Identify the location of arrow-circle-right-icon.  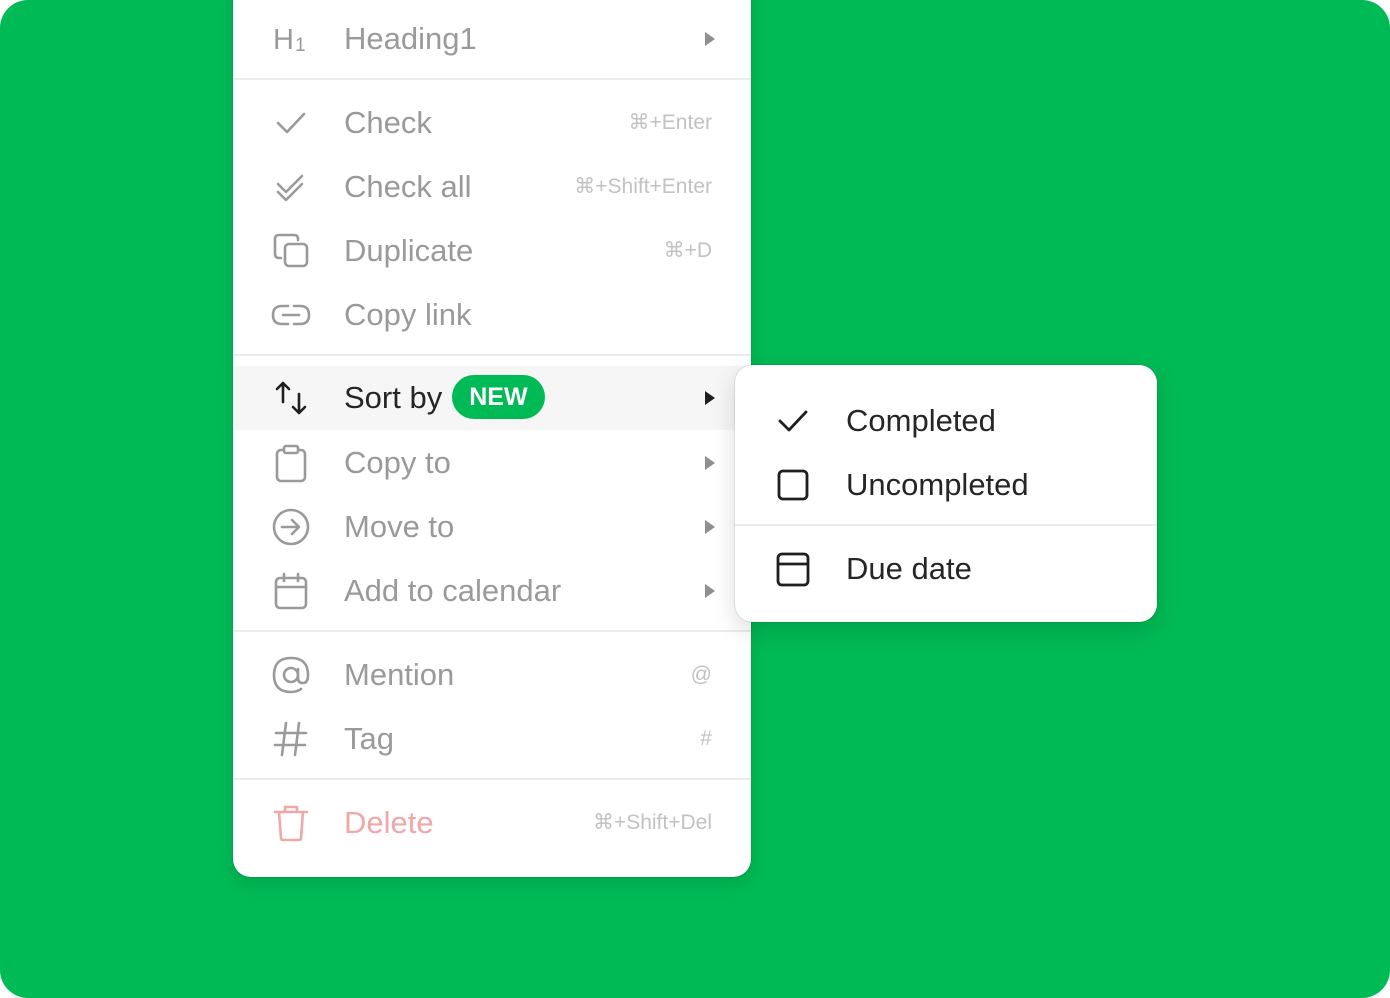
(291, 527).